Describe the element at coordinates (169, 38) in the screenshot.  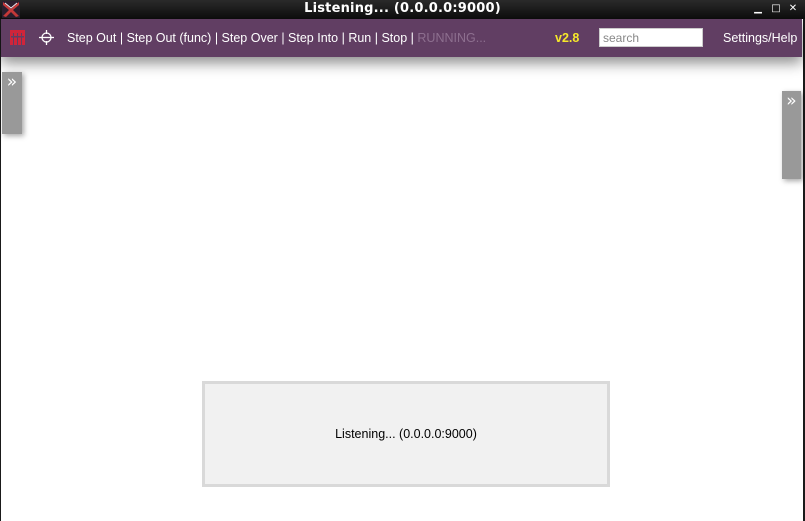
I see `step-out-func-button: Step Out (func)` at that location.